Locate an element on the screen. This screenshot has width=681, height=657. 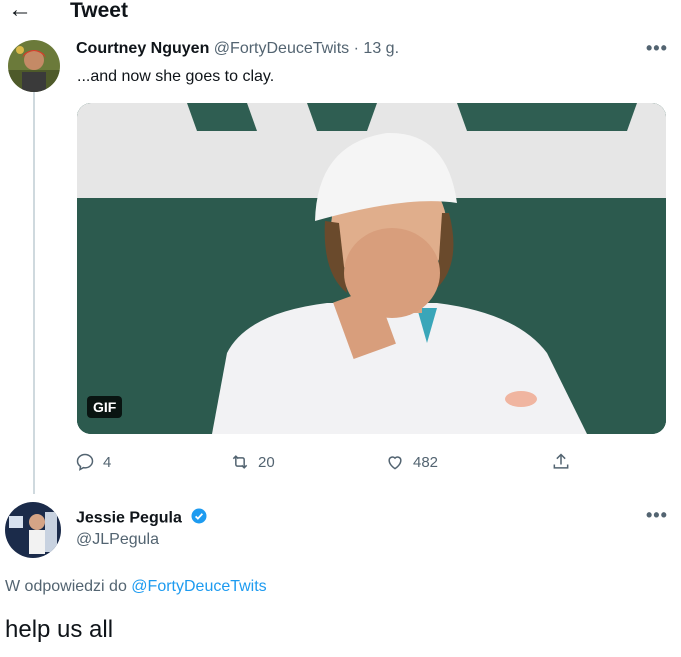
reply-header: Jessie Pegula is located at coordinates (142, 518).